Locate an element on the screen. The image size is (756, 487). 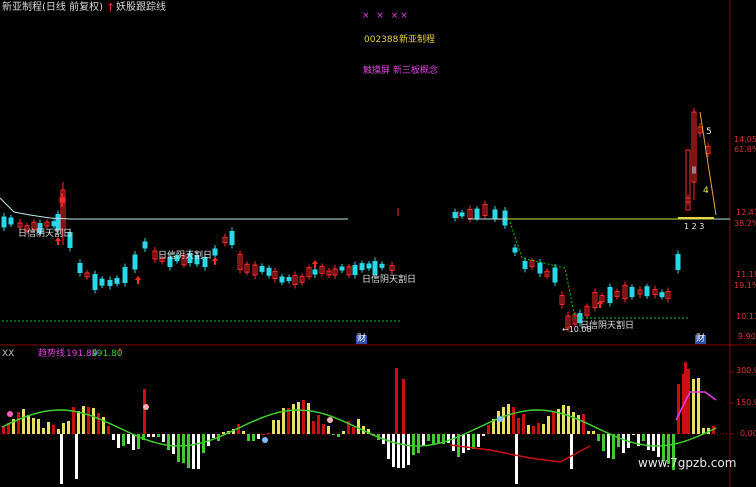
price-tick: 9.90 is located at coordinates (747, 336).